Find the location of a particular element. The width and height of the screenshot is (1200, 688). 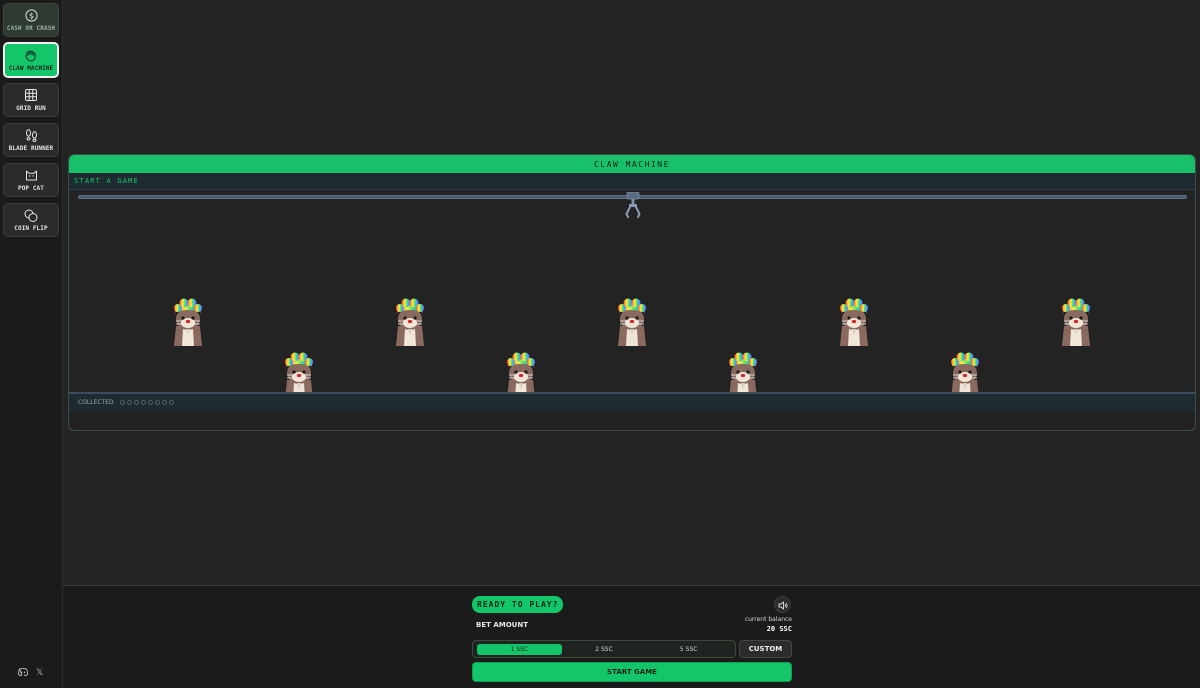

speaker-icon is located at coordinates (783, 604).